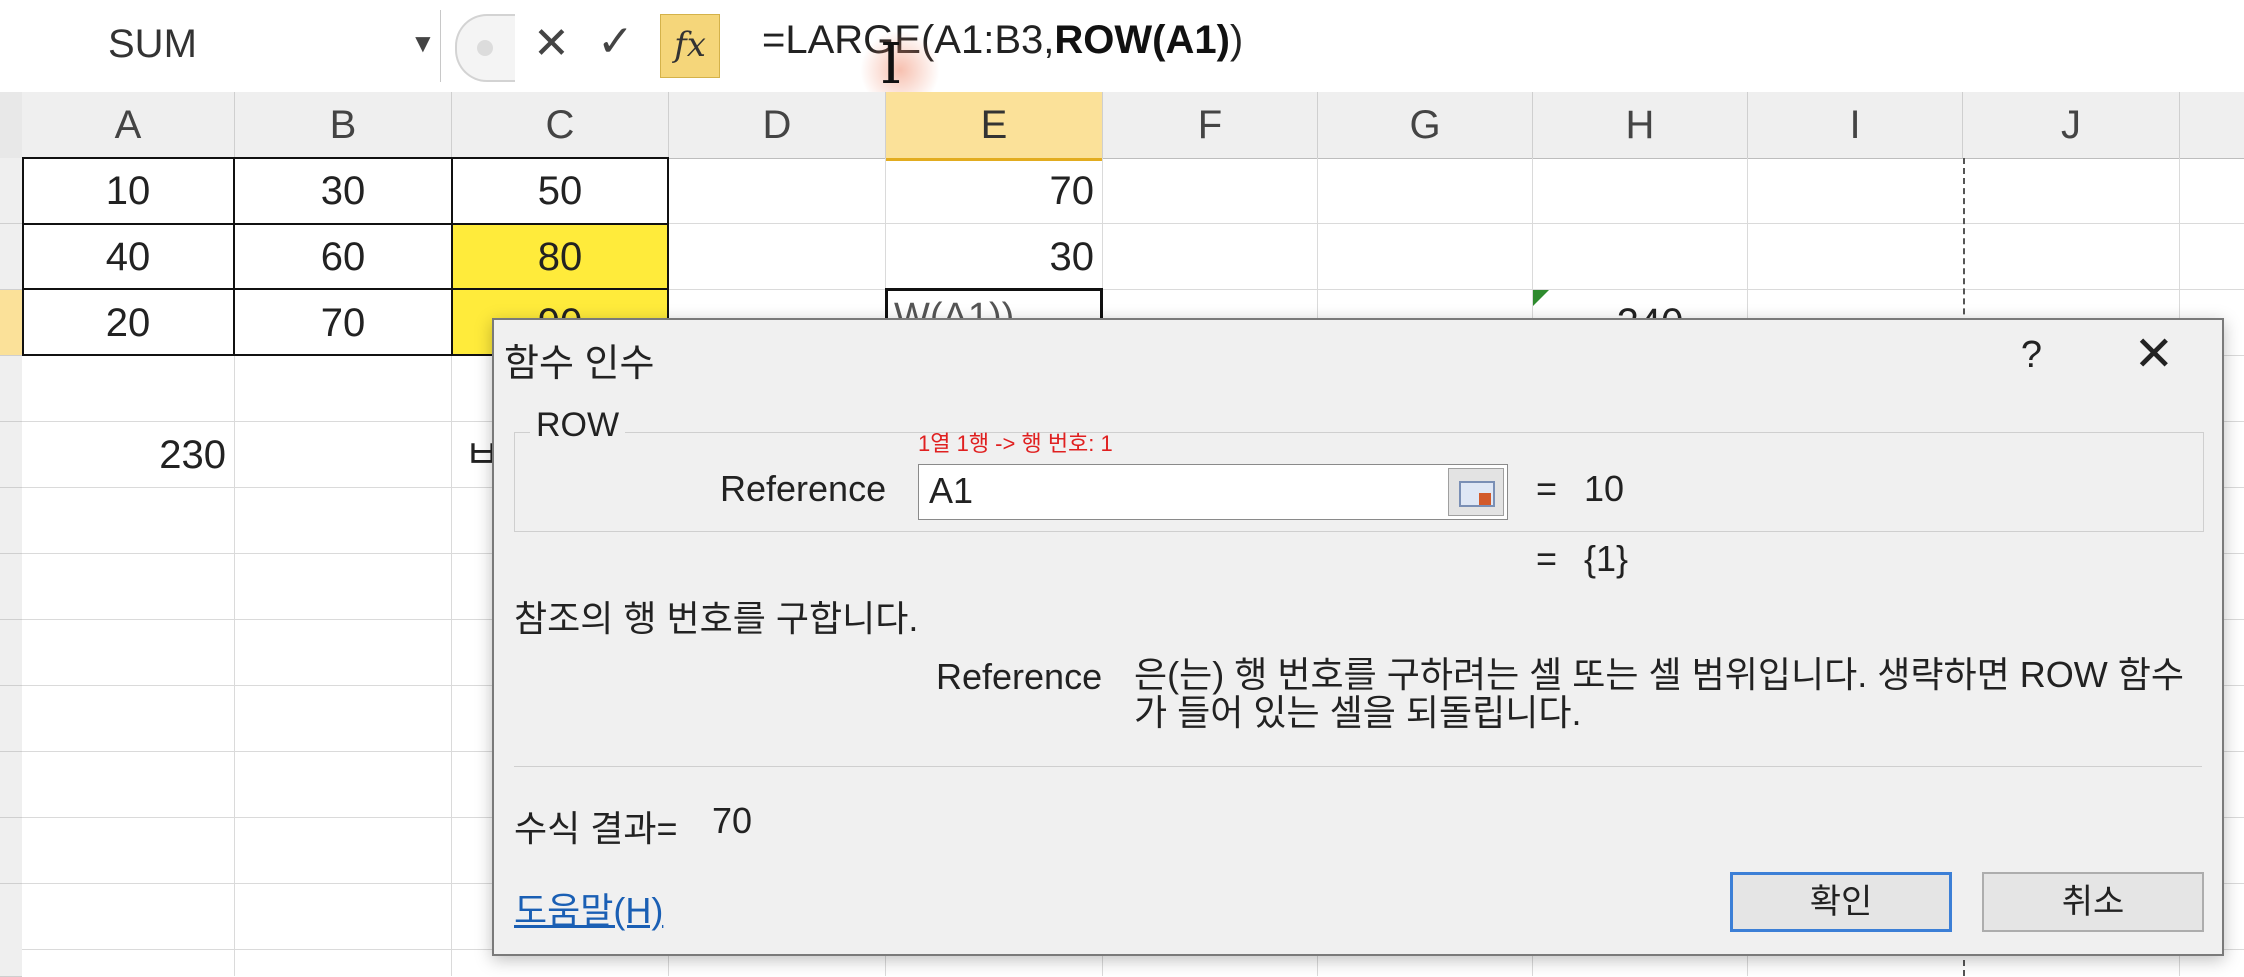 The width and height of the screenshot is (2244, 977). Describe the element at coordinates (2031, 355) in the screenshot. I see `help-icon: ?` at that location.